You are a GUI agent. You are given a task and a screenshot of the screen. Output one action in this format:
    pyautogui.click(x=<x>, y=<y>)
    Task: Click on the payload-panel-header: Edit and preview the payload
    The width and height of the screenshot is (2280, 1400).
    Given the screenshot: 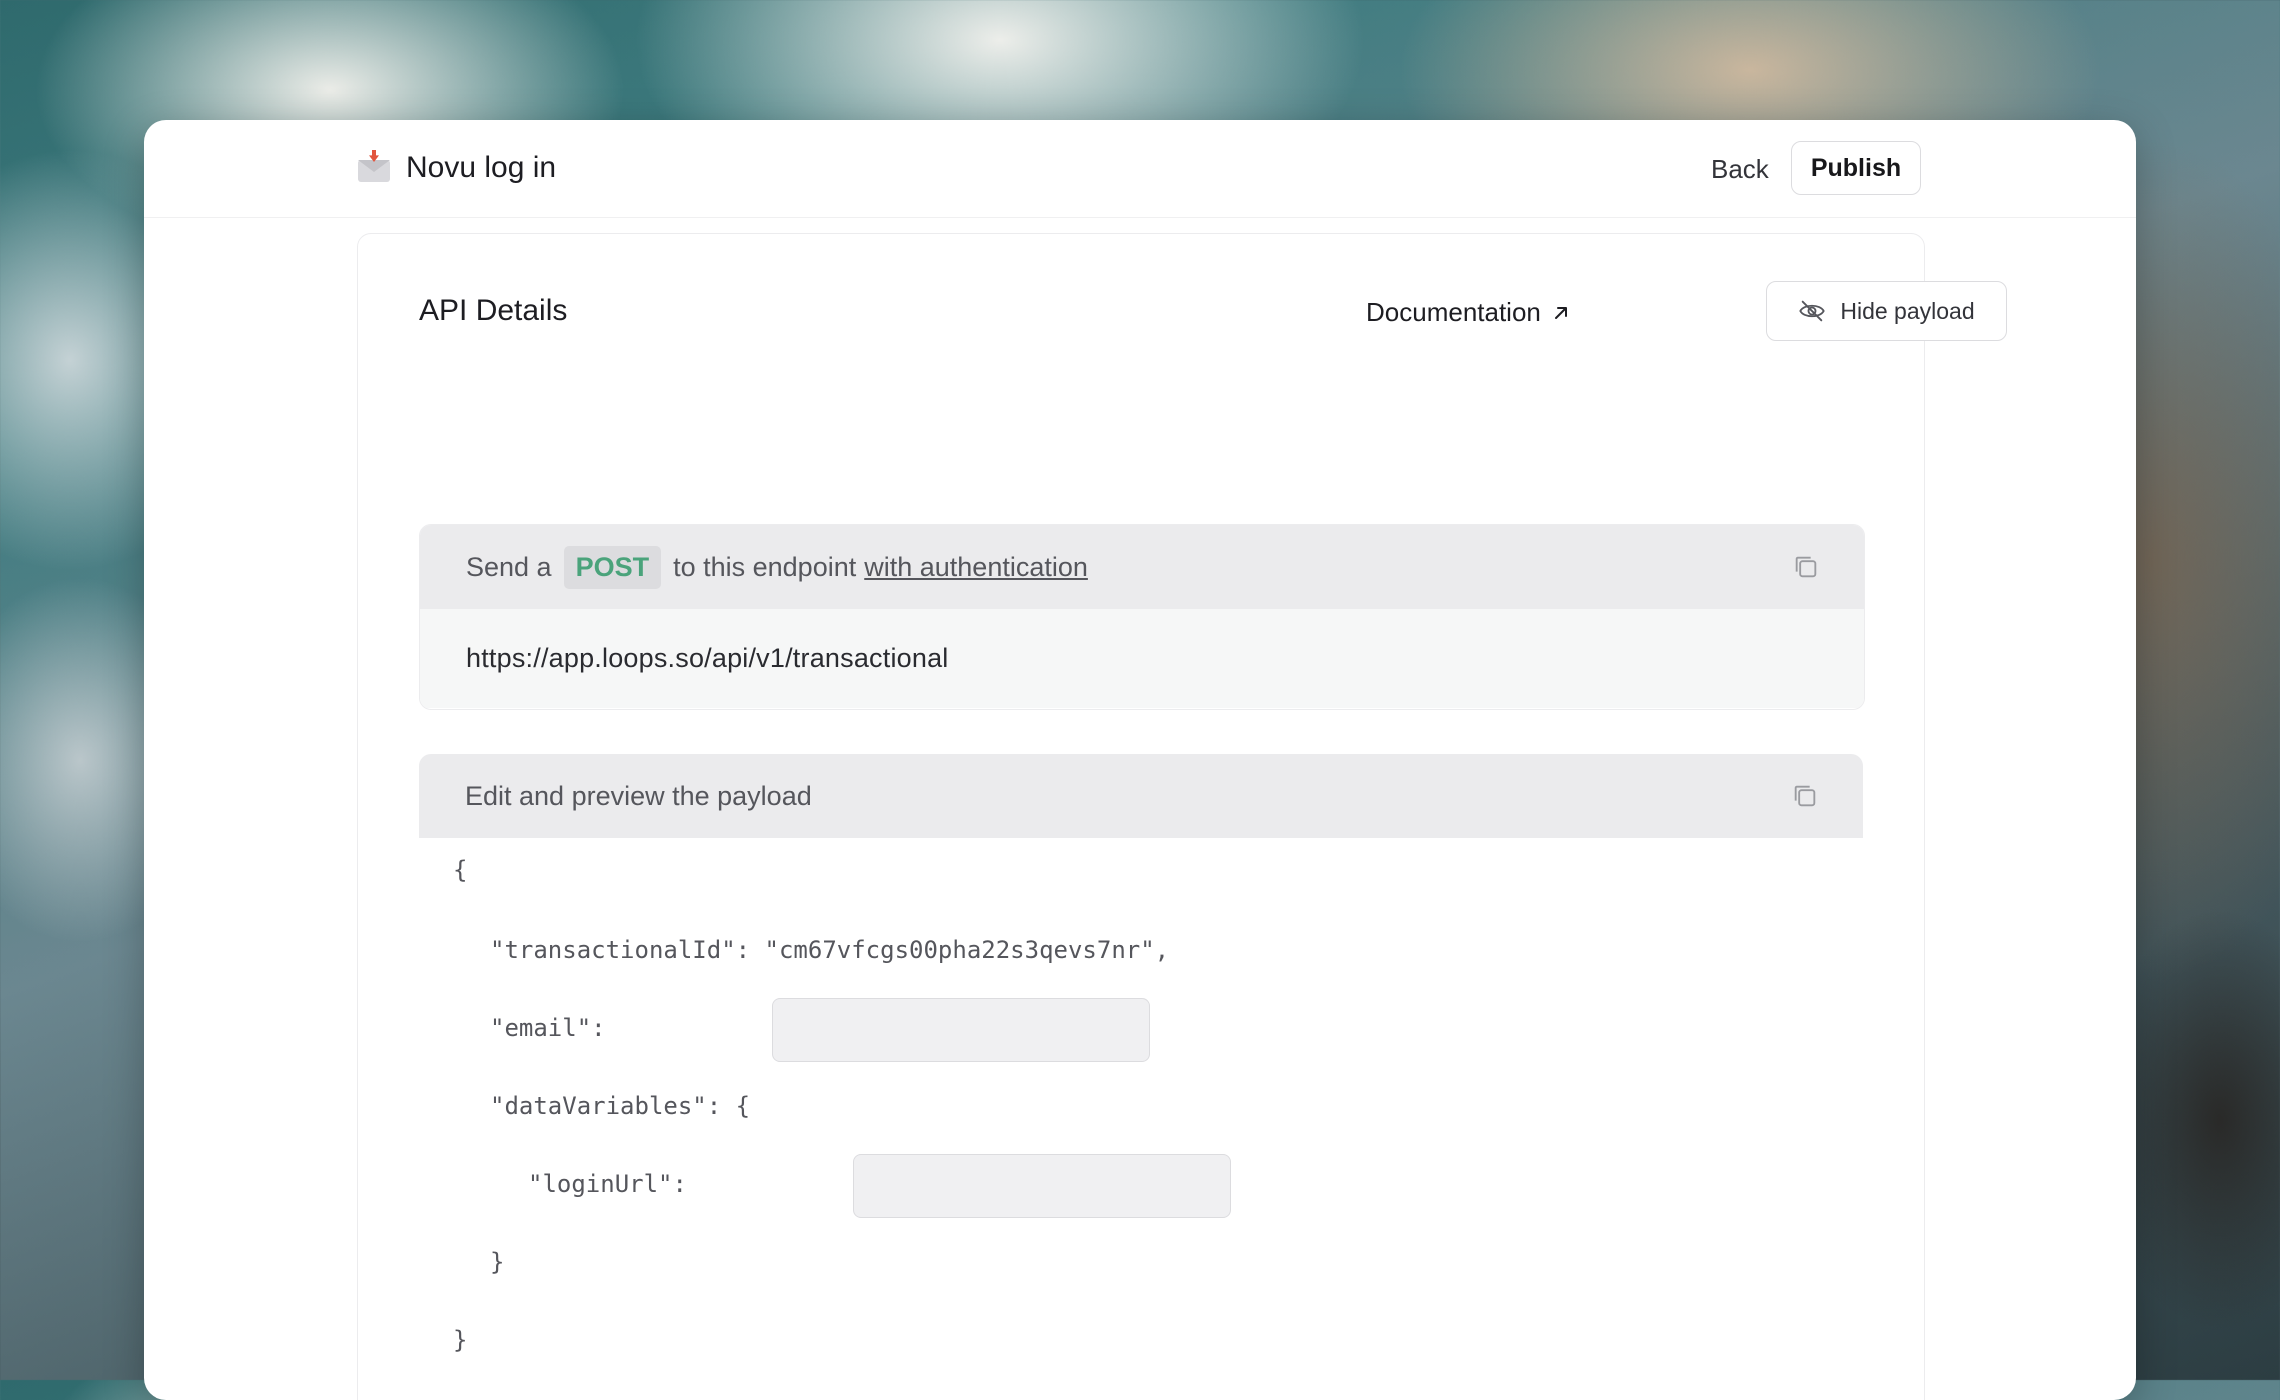 What is the action you would take?
    pyautogui.click(x=1141, y=796)
    